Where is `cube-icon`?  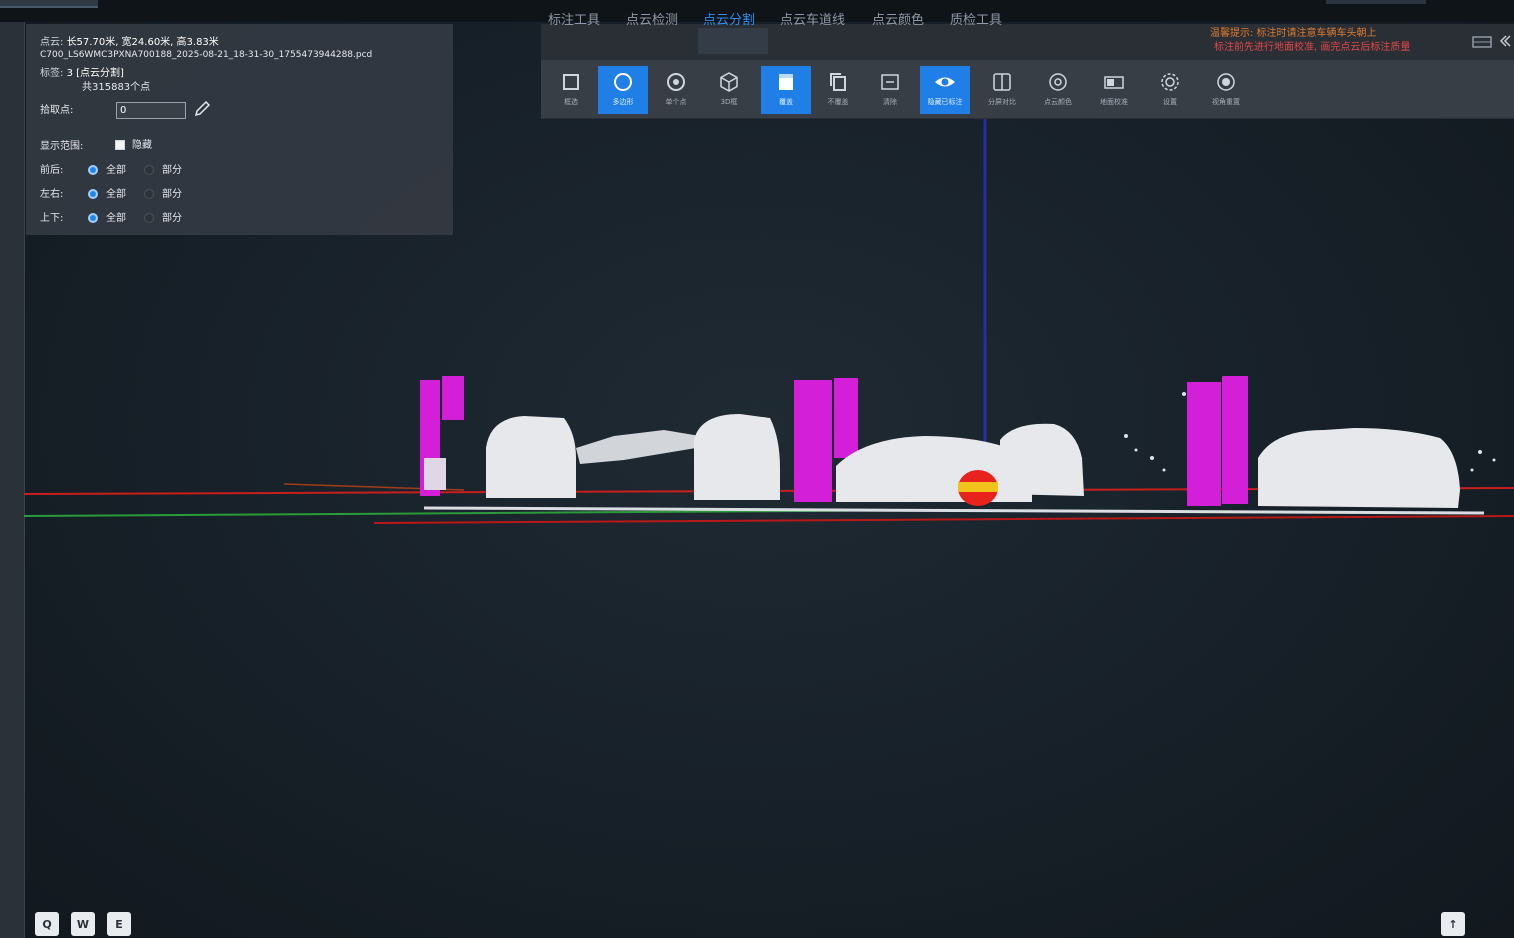
cube-icon is located at coordinates (729, 82).